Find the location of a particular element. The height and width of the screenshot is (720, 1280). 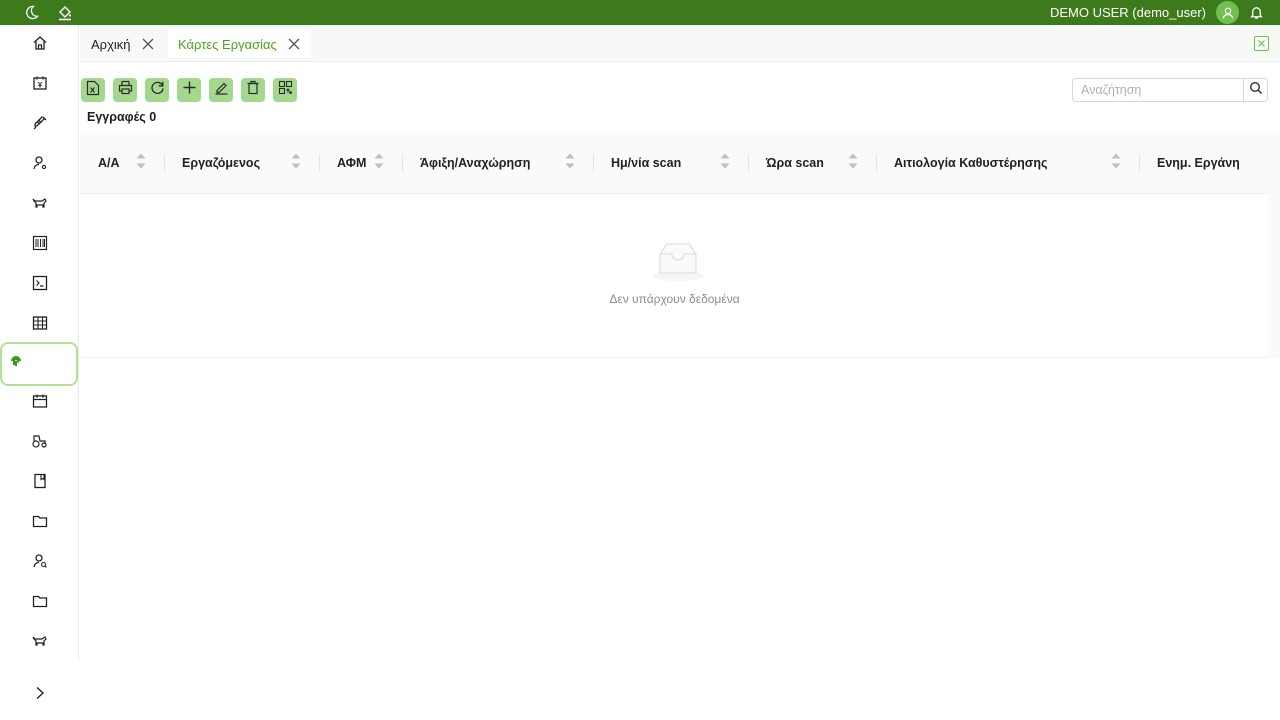

sidebar-item-vaccinations is located at coordinates (39, 125).